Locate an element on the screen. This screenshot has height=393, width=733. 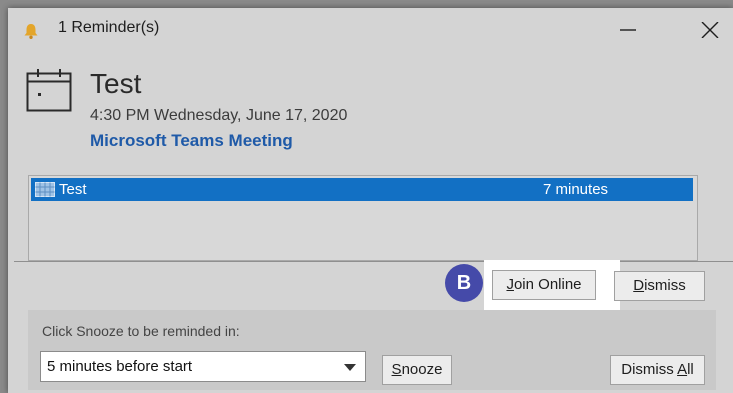
snooze-time-dropdown: 5 minutes before start is located at coordinates (203, 366).